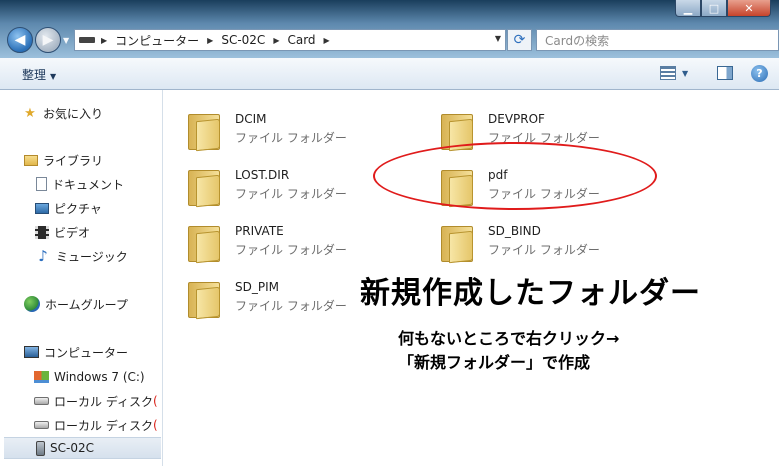  I want to click on folder-name: SD_BIND, so click(514, 231).